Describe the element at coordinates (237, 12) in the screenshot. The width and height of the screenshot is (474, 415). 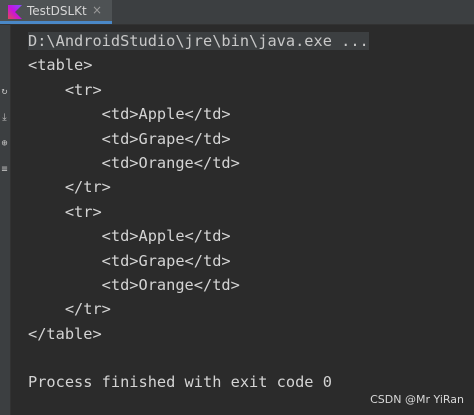
I see `editor-tab-bar: TestDSLKt ×` at that location.